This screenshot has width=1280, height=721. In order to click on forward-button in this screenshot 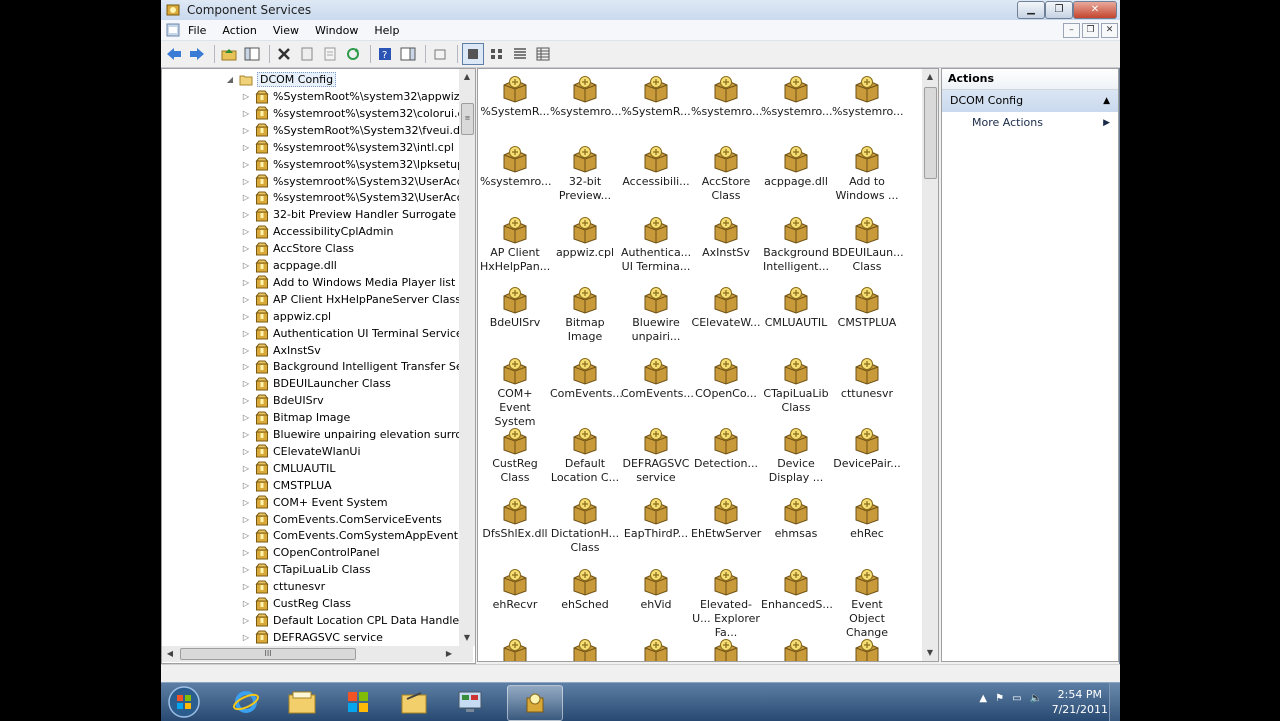, I will do `click(197, 54)`.